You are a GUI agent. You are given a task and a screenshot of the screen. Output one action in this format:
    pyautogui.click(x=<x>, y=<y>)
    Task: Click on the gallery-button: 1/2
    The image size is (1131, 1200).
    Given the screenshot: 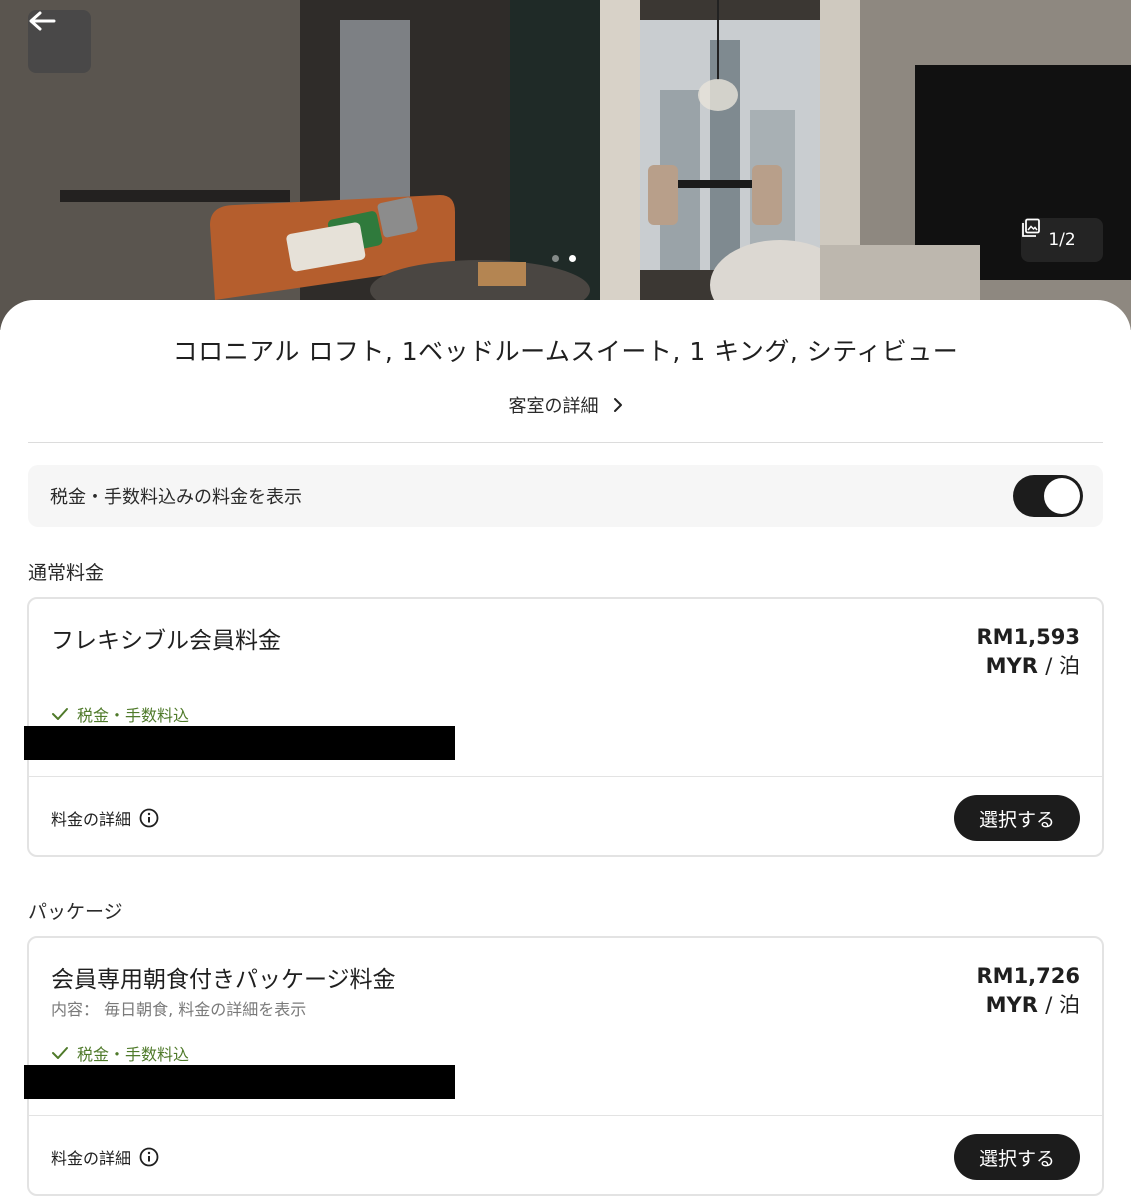 What is the action you would take?
    pyautogui.click(x=1062, y=240)
    